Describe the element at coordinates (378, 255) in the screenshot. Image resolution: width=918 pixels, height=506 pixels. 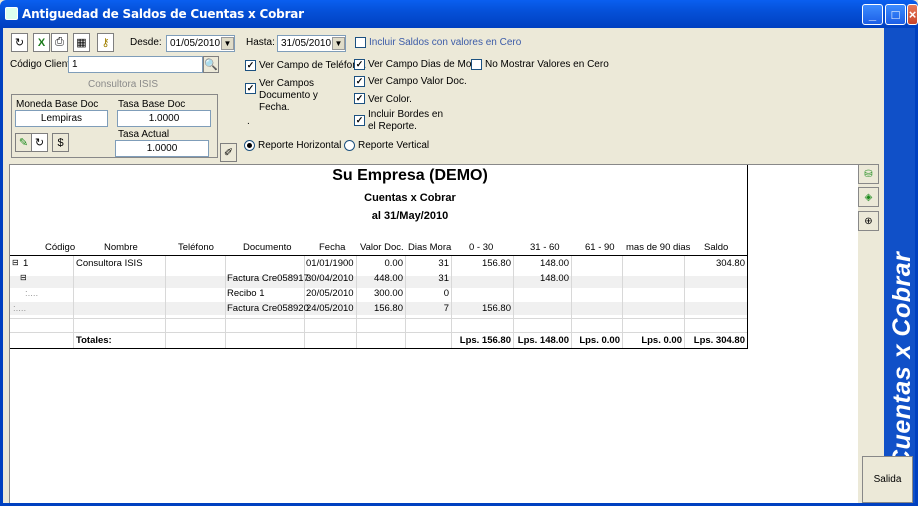
I see `header-rule` at that location.